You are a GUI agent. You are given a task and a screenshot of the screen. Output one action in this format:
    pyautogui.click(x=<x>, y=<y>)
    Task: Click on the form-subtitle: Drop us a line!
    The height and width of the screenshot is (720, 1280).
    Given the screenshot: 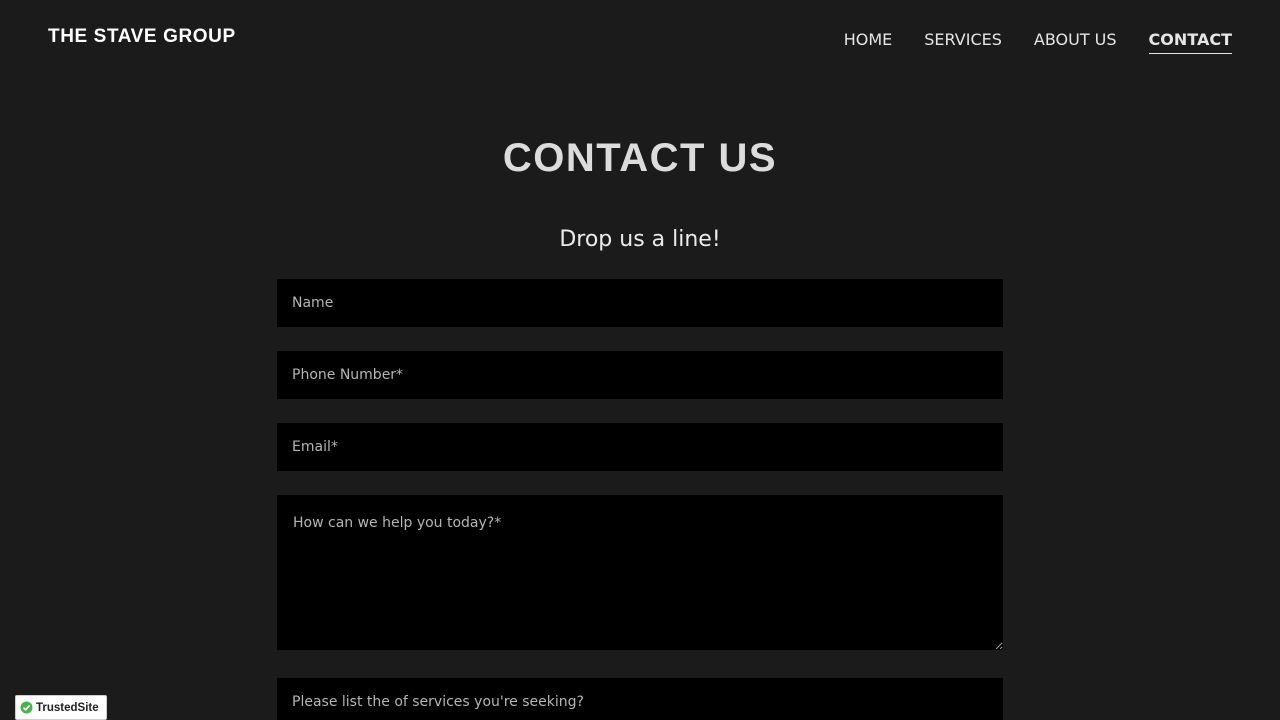 What is the action you would take?
    pyautogui.click(x=640, y=239)
    